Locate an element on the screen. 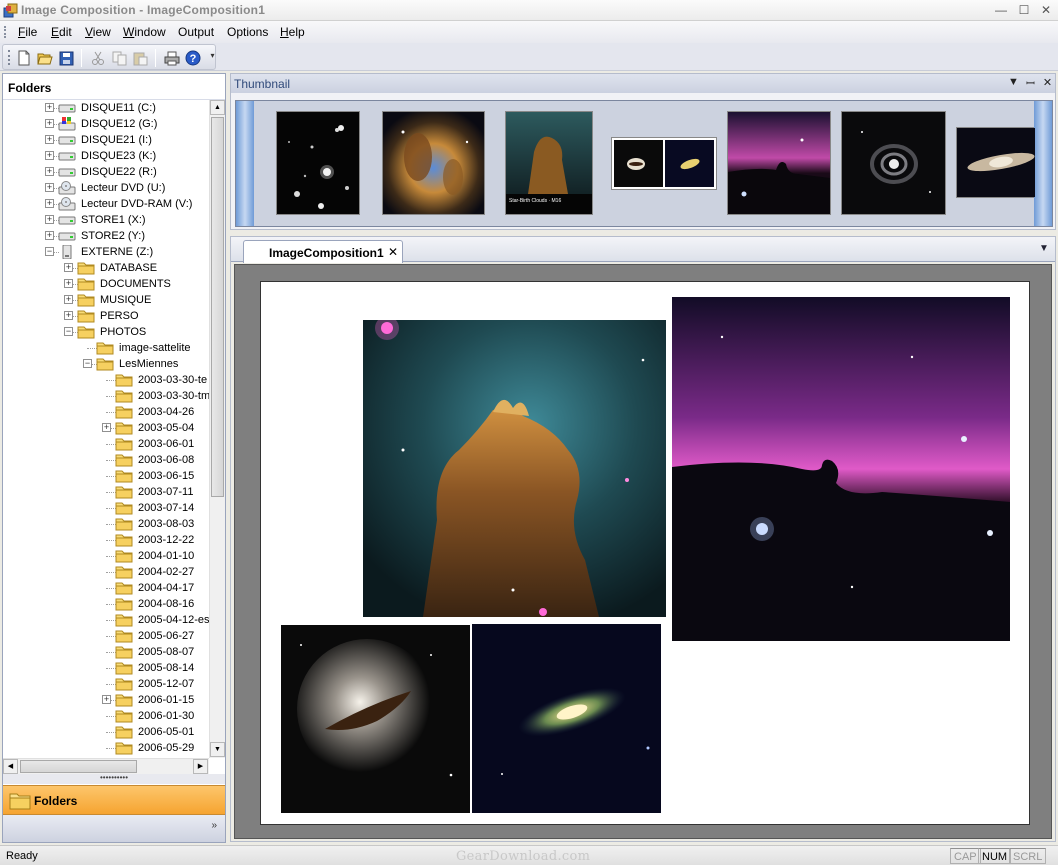 This screenshot has width=1058, height=865. thumbnail-pillars-star-birth: Star-Birth Clouds · M16 is located at coordinates (549, 163).